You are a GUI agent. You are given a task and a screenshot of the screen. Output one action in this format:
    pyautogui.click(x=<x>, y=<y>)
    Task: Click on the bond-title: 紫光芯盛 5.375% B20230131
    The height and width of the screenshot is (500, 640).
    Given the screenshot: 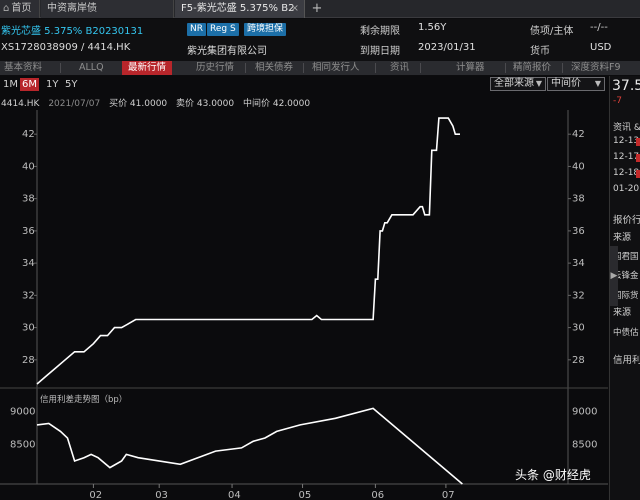 What is the action you would take?
    pyautogui.click(x=72, y=31)
    